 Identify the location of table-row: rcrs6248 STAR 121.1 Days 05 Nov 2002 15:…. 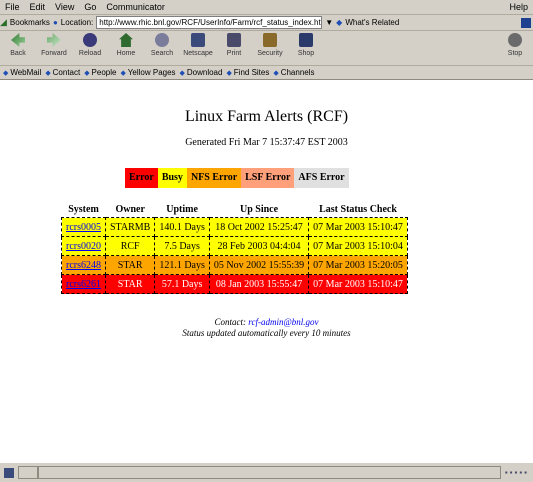
(234, 265).